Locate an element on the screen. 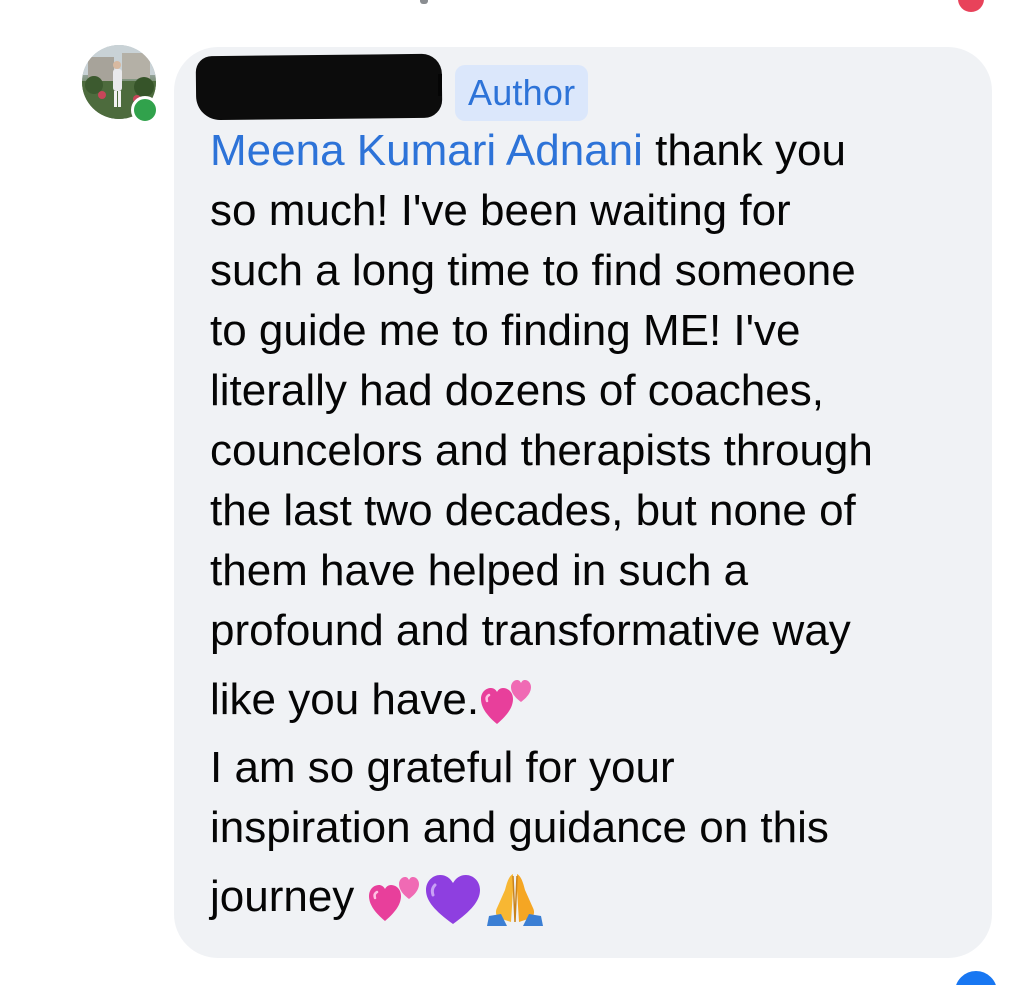 The height and width of the screenshot is (985, 1034). comment-line: such a long time to find someone is located at coordinates (533, 270).